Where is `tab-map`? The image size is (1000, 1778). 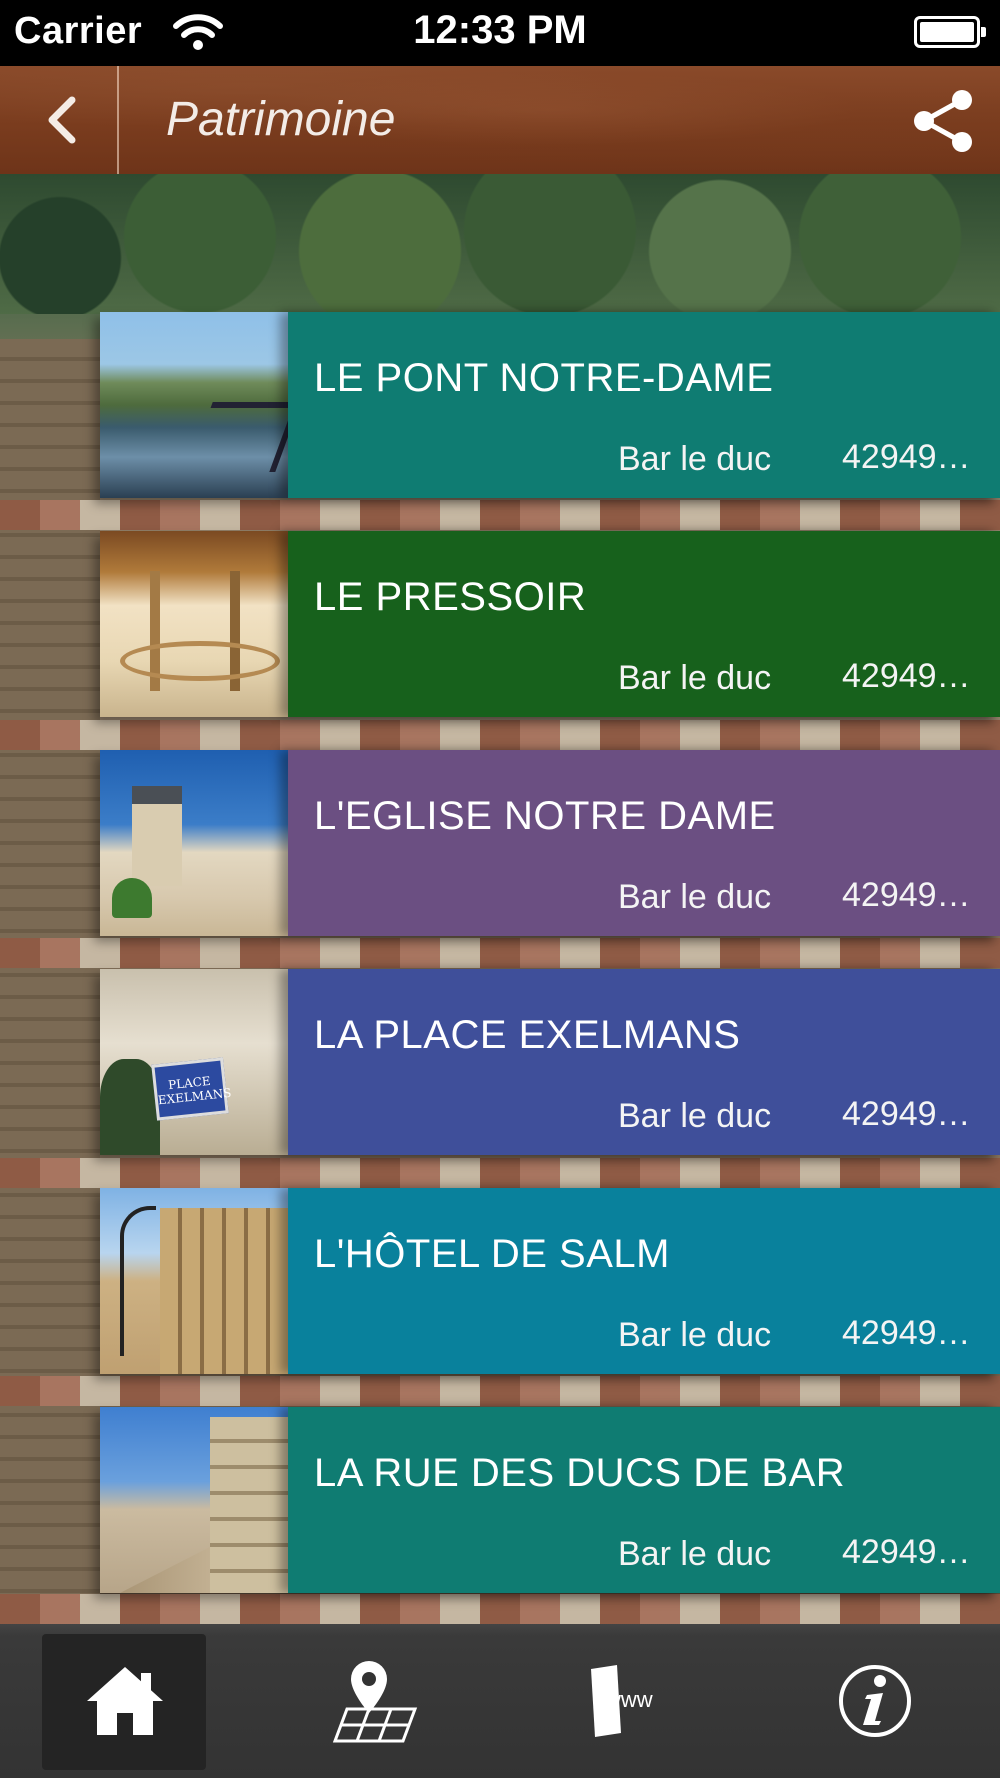
tab-map is located at coordinates (375, 1701).